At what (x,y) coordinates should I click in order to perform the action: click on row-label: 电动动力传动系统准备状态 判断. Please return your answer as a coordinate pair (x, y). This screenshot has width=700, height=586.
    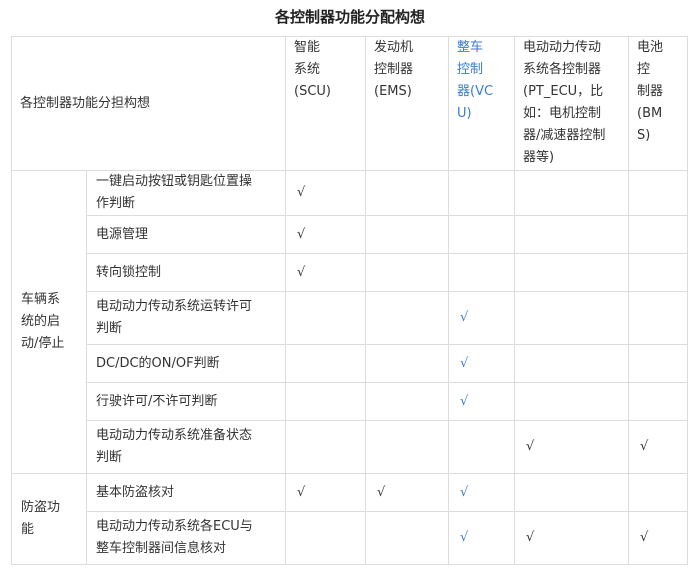
    Looking at the image, I should click on (186, 447).